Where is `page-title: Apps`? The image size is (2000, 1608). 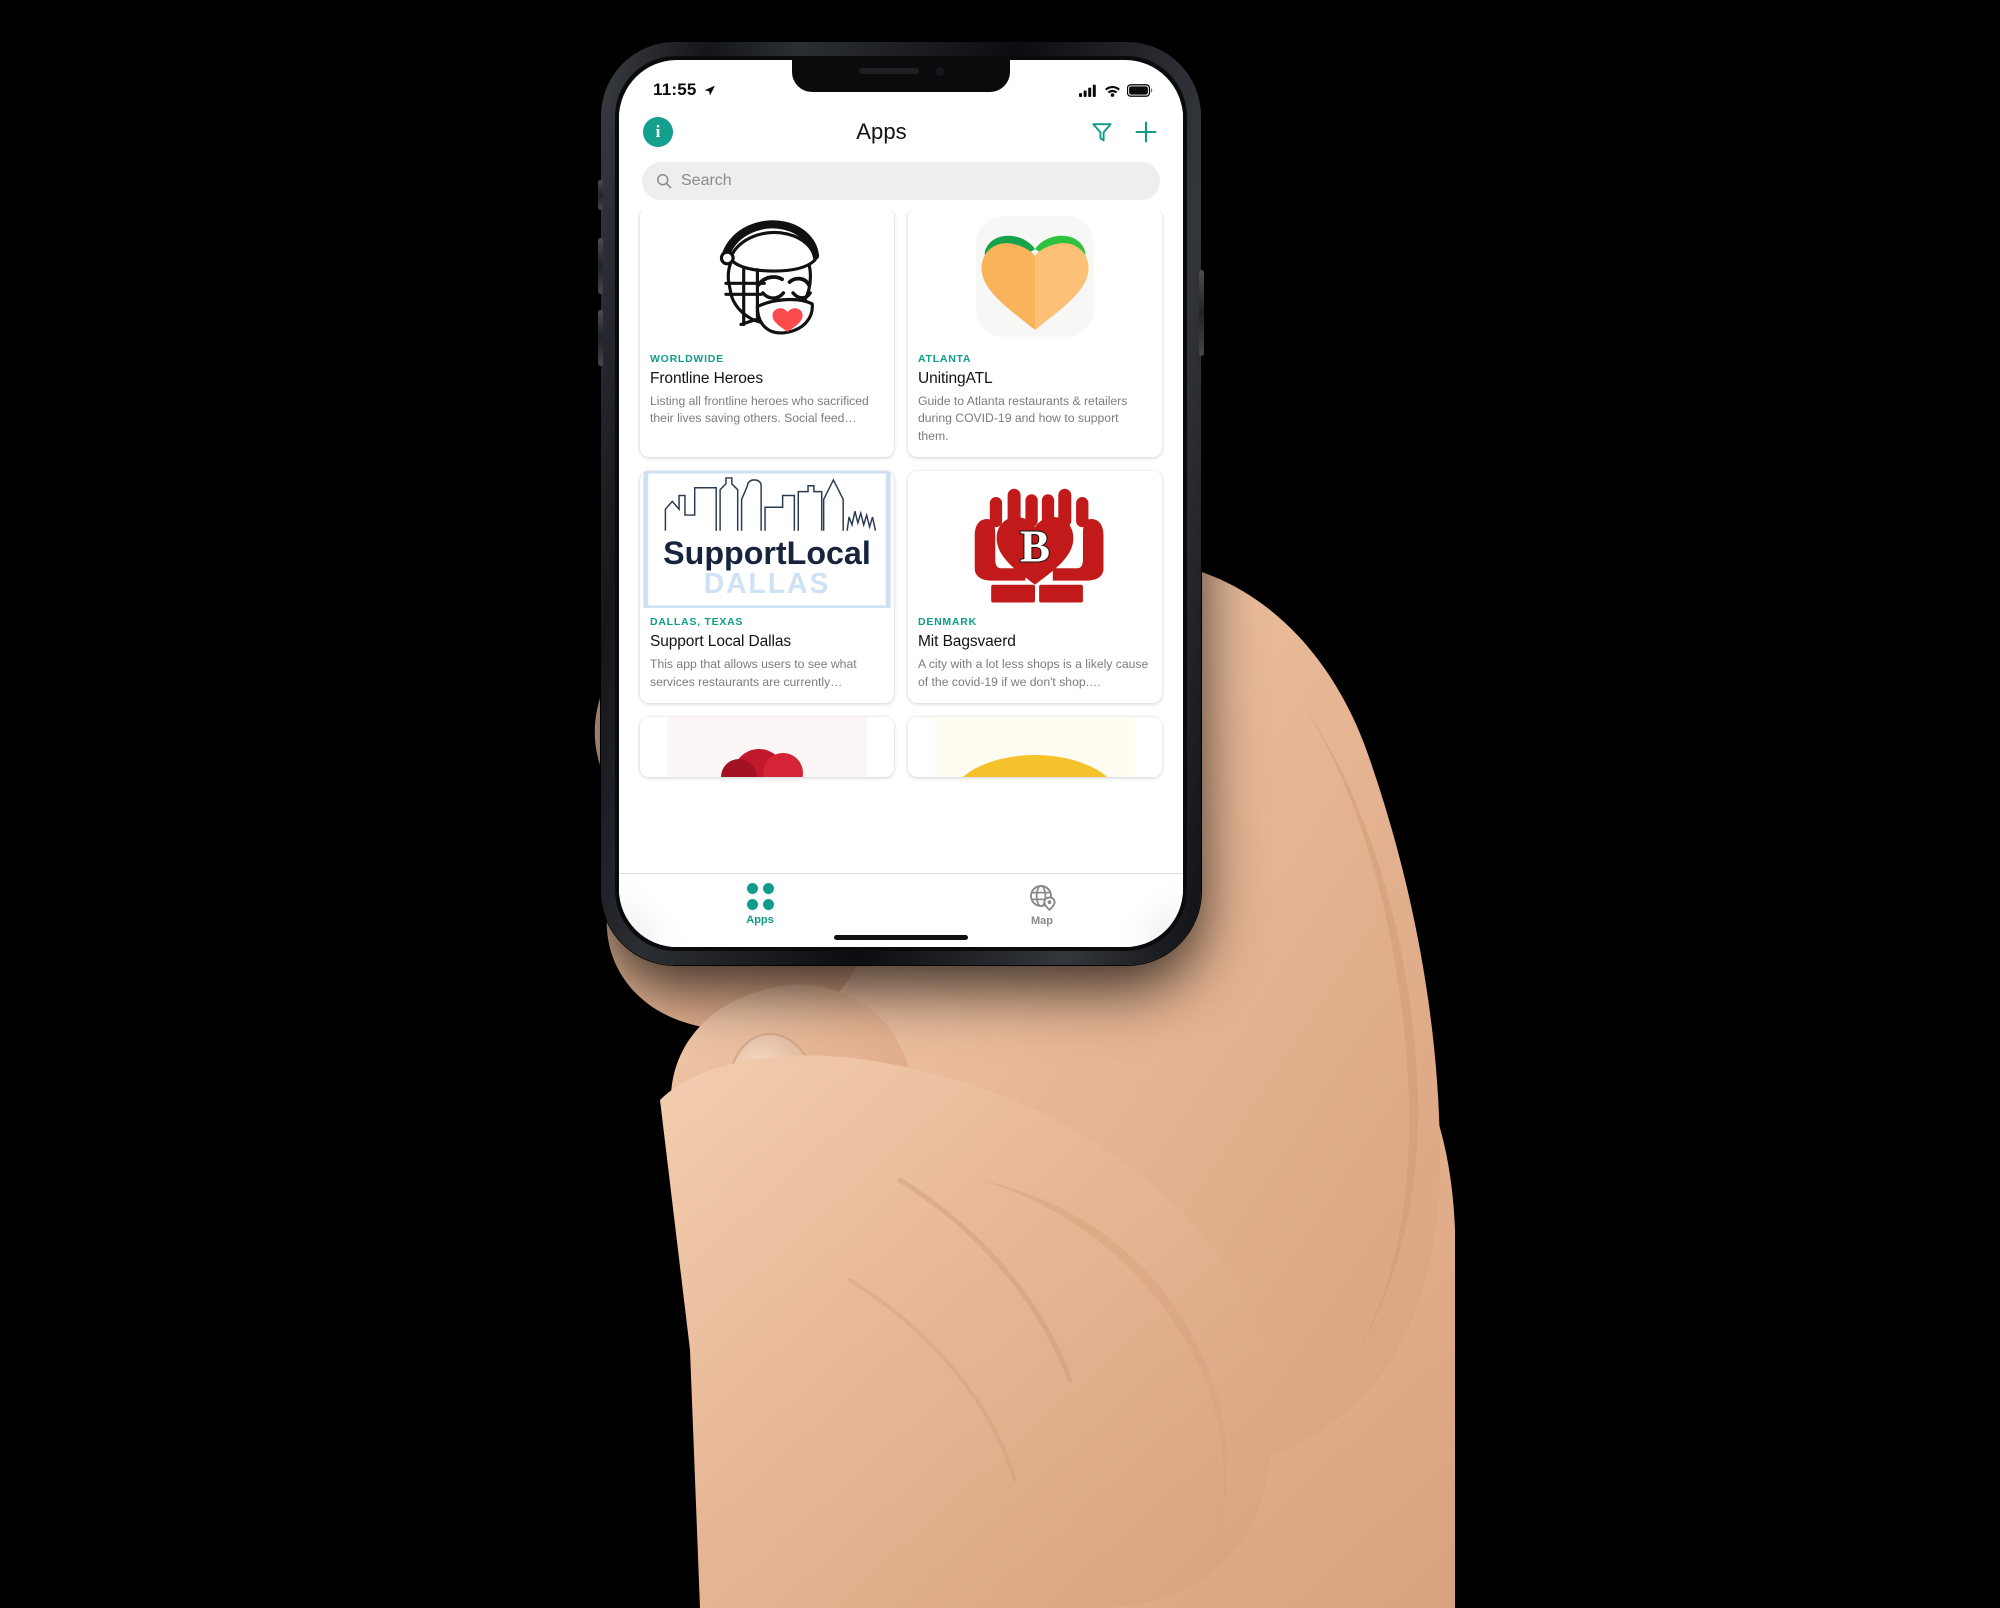
page-title: Apps is located at coordinates (881, 131).